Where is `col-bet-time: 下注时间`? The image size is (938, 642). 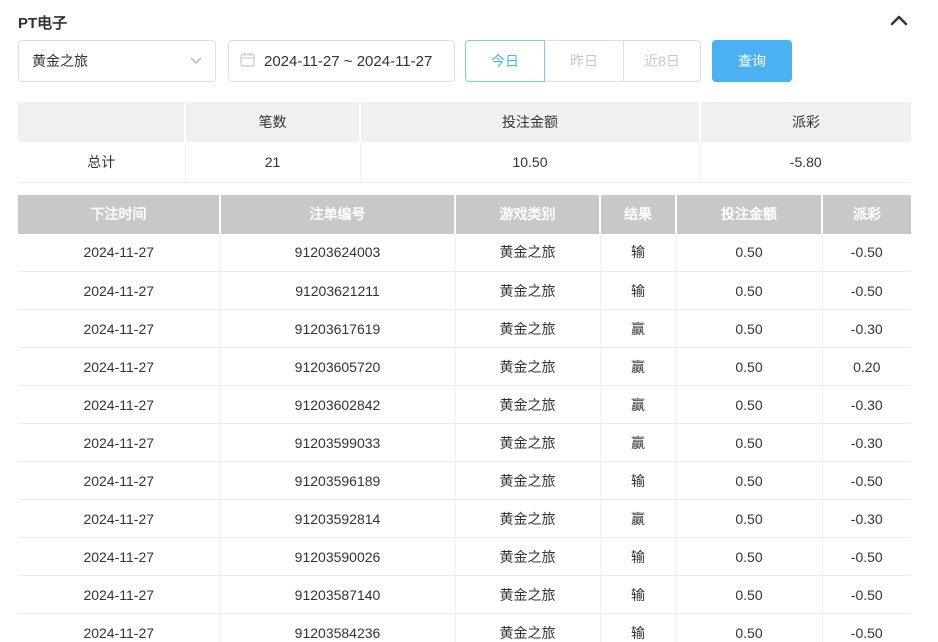
col-bet-time: 下注时间 is located at coordinates (119, 214).